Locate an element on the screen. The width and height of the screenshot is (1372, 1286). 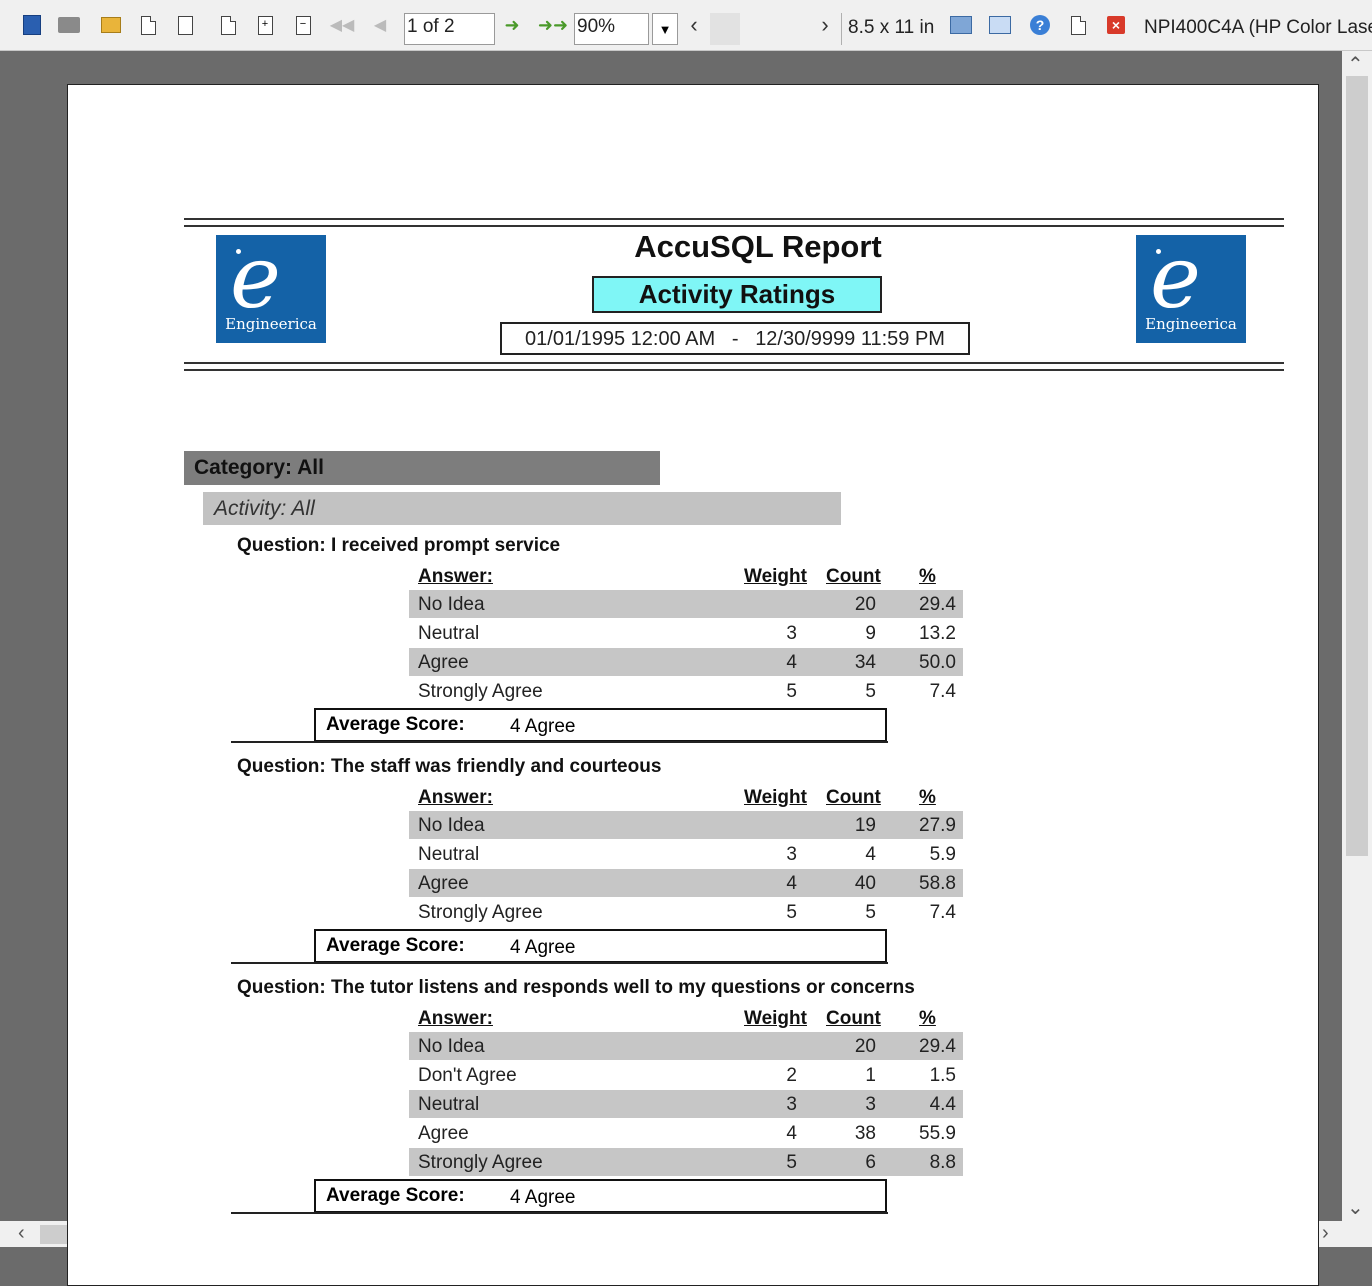
page-setup-button is located at coordinates (961, 25).